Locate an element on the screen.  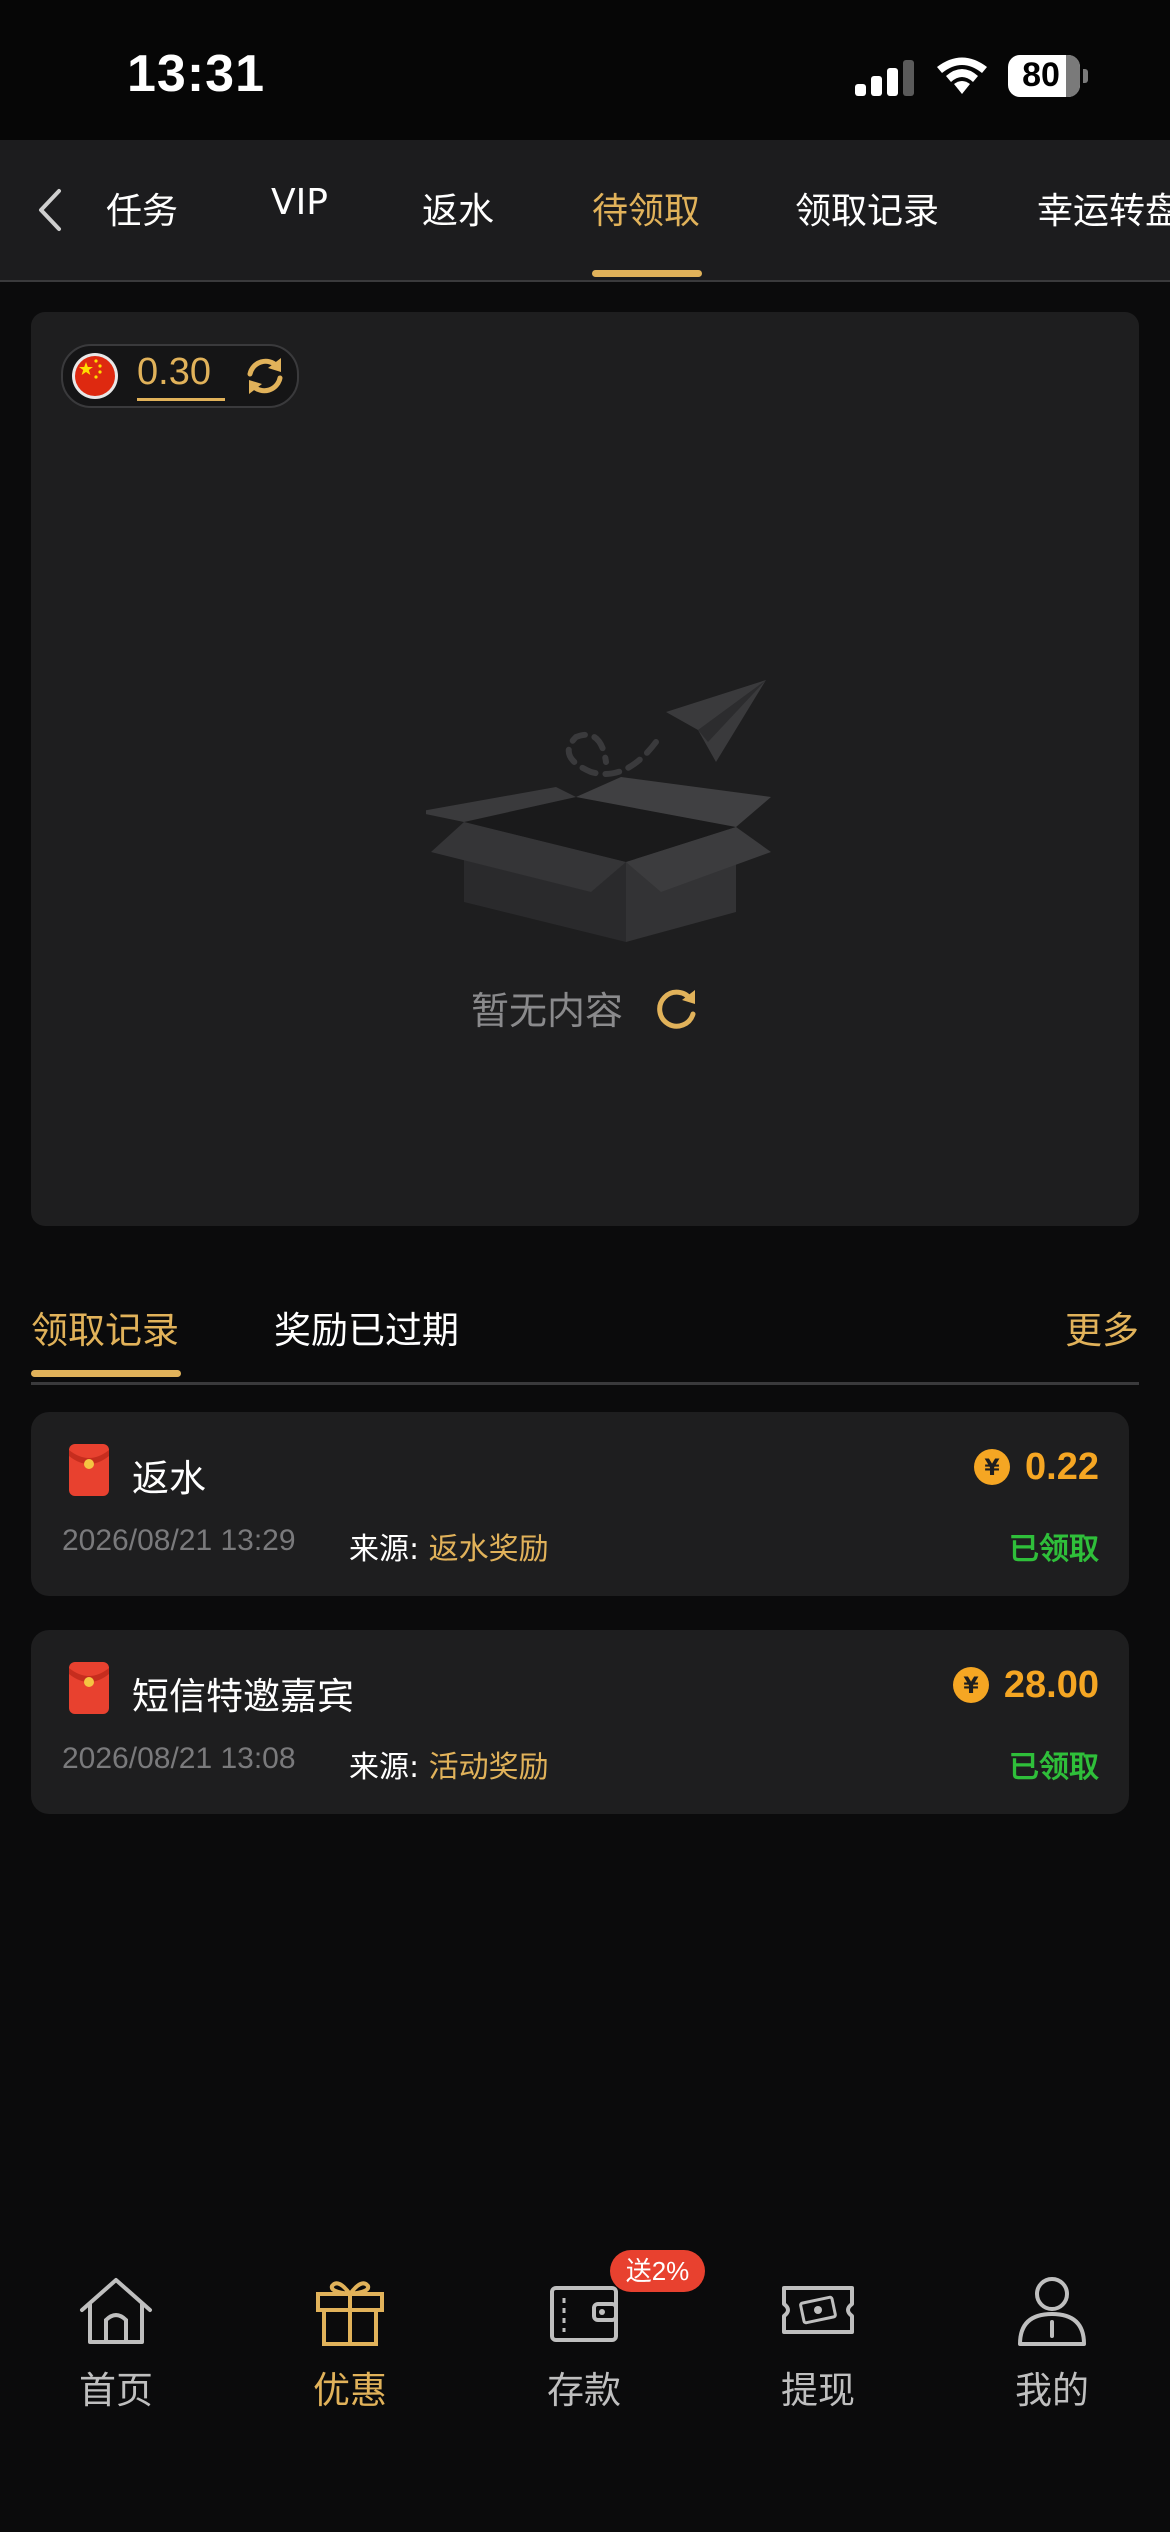
nav-deposit: 存款 is located at coordinates (584, 2344).